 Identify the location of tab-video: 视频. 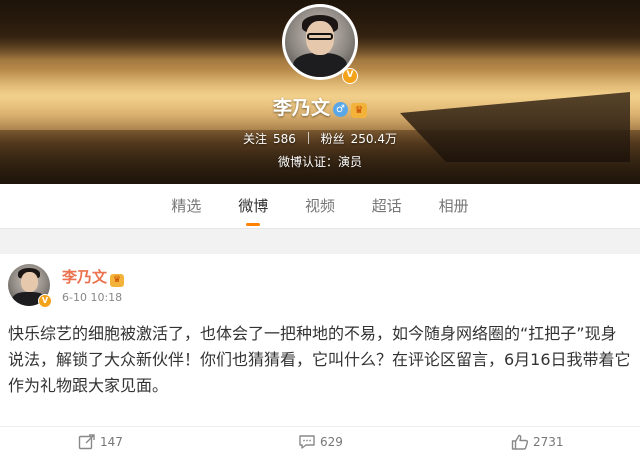
(320, 206).